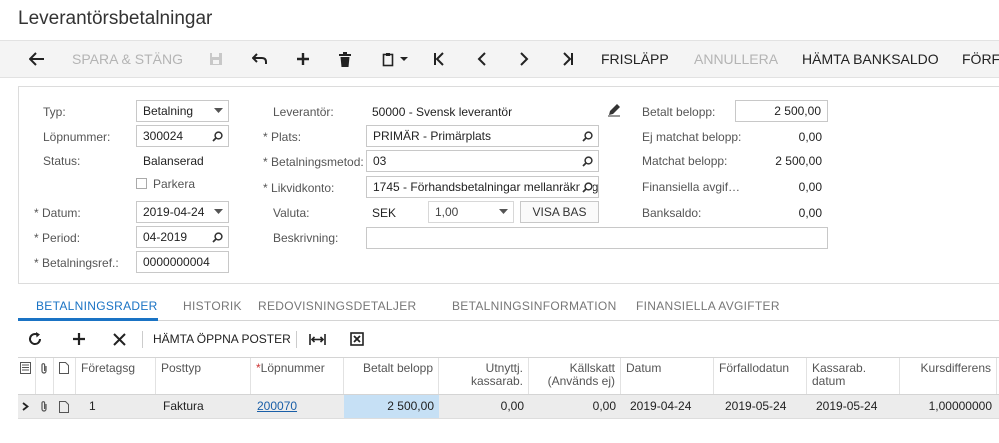  I want to click on tab-history: HISTORIK, so click(212, 306).